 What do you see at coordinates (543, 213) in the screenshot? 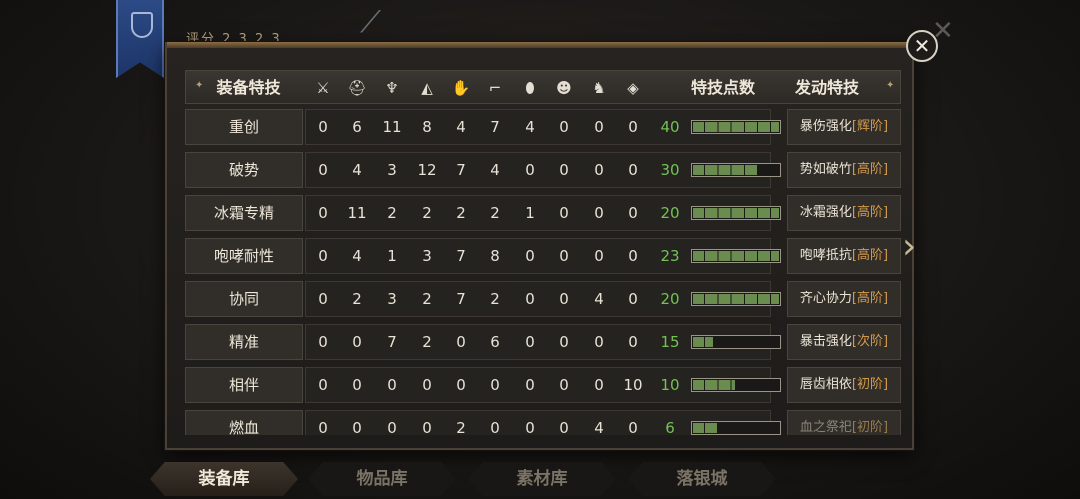
I see `table-row: 冰霜专精 0 11 2 2 2 2 1 0 0 0 20 冰霜强化[高阶]` at bounding box center [543, 213].